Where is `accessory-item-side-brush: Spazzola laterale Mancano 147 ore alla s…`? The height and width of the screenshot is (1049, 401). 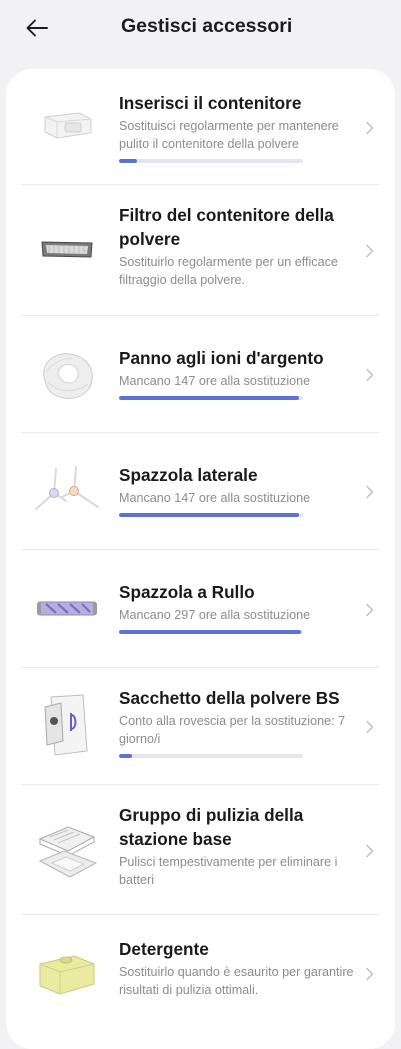
accessory-item-side-brush: Spazzola laterale Mancano 147 ore alla s… is located at coordinates (200, 491).